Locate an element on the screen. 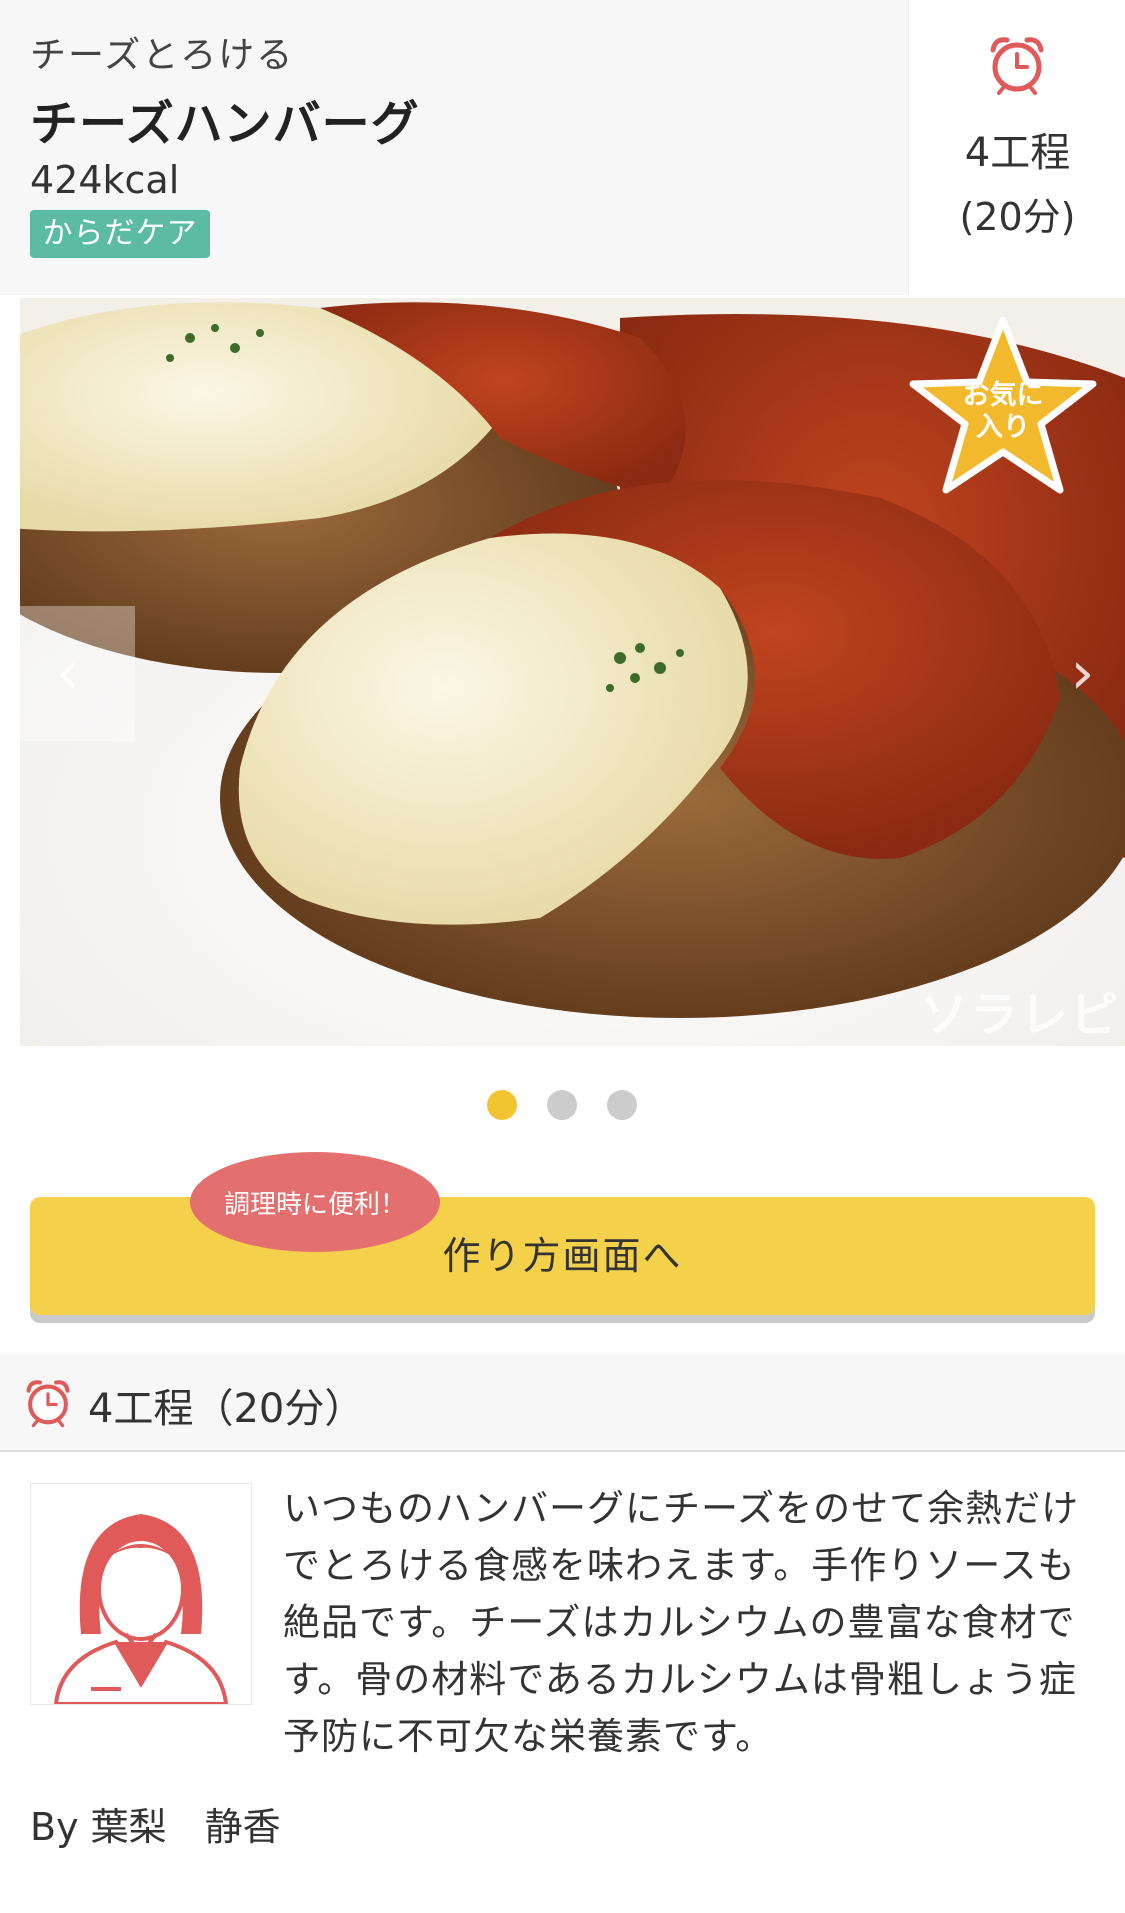 Image resolution: width=1125 pixels, height=1913 pixels. steps-bar-label: 4工程（20分） is located at coordinates (226, 1409).